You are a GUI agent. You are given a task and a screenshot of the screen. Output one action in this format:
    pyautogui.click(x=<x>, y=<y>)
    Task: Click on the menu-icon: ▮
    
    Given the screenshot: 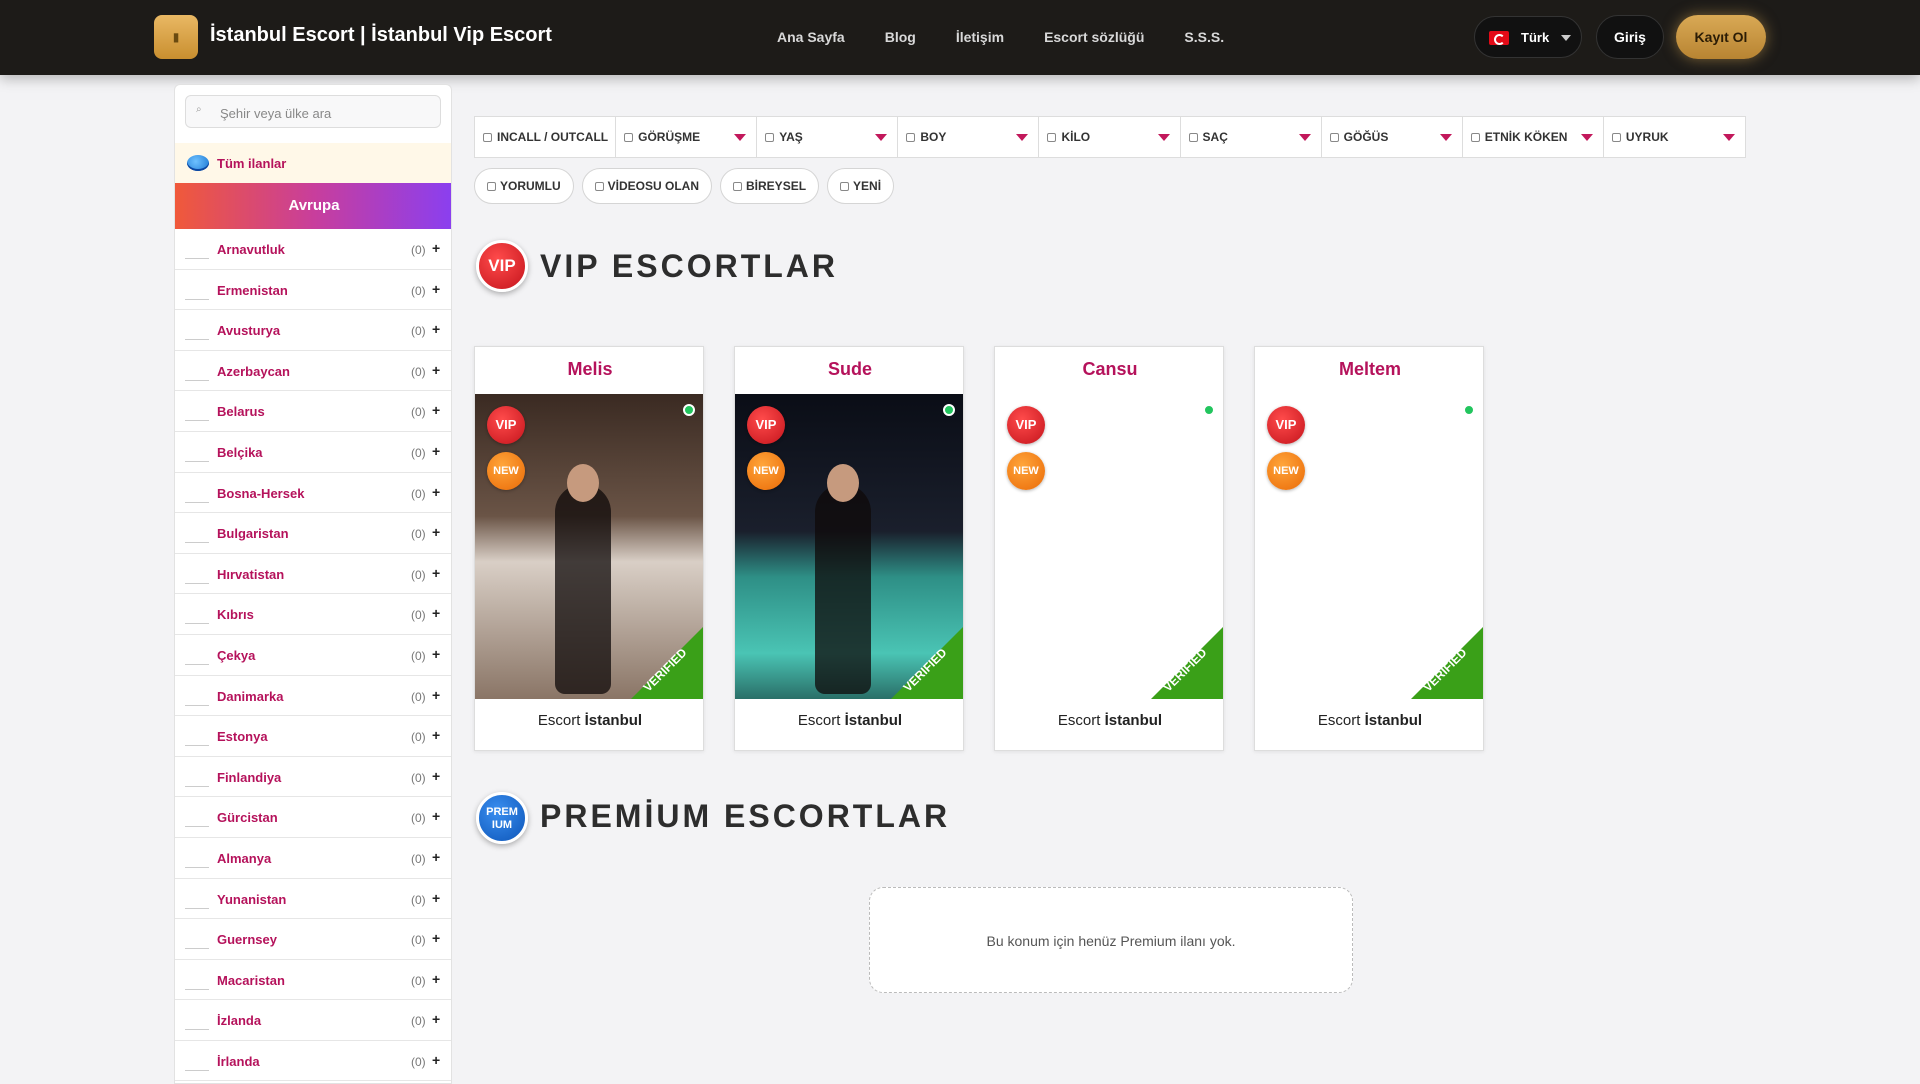 What is the action you would take?
    pyautogui.click(x=176, y=37)
    